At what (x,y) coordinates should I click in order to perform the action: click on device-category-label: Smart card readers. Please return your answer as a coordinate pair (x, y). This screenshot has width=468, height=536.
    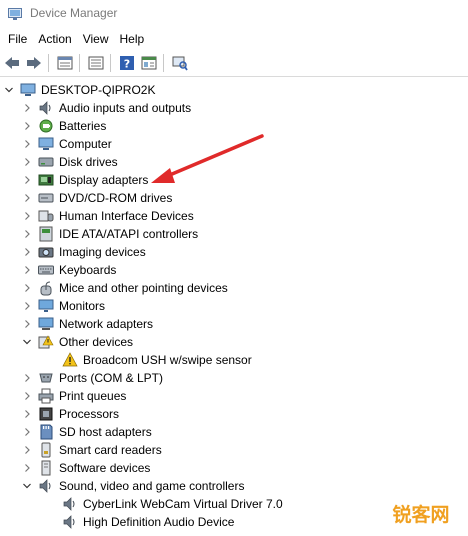
    Looking at the image, I should click on (110, 450).